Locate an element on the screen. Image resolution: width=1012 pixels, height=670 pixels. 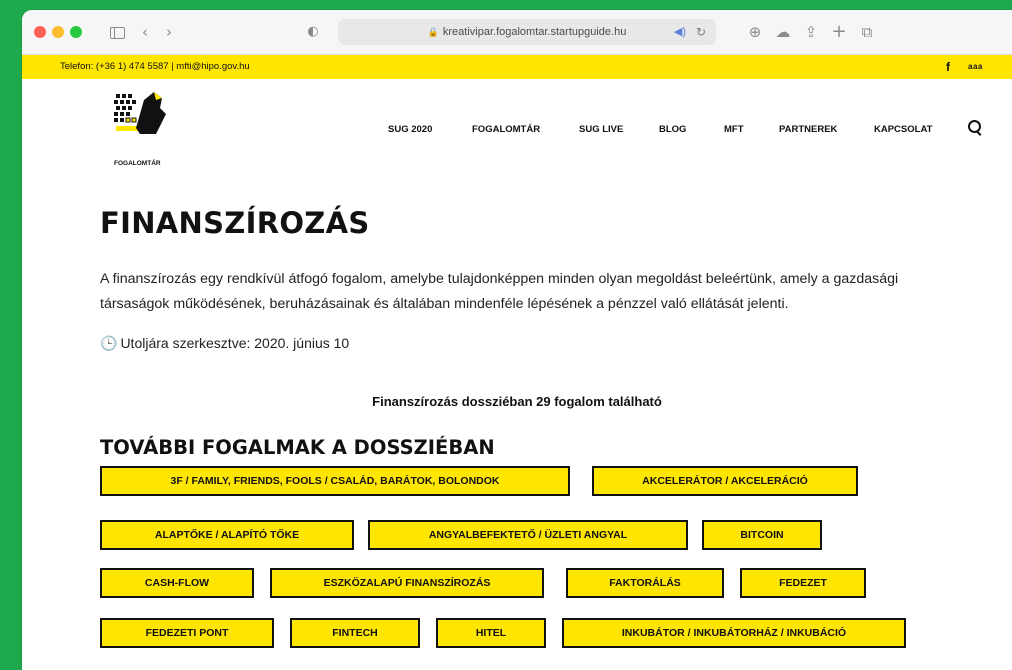
nav-mft: MFT is located at coordinates (734, 130).